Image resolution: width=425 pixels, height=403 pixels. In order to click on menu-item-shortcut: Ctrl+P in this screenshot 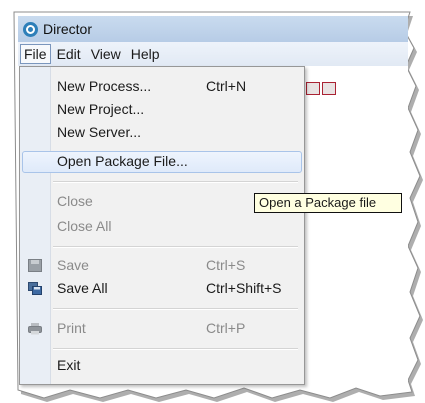, I will do `click(226, 328)`.